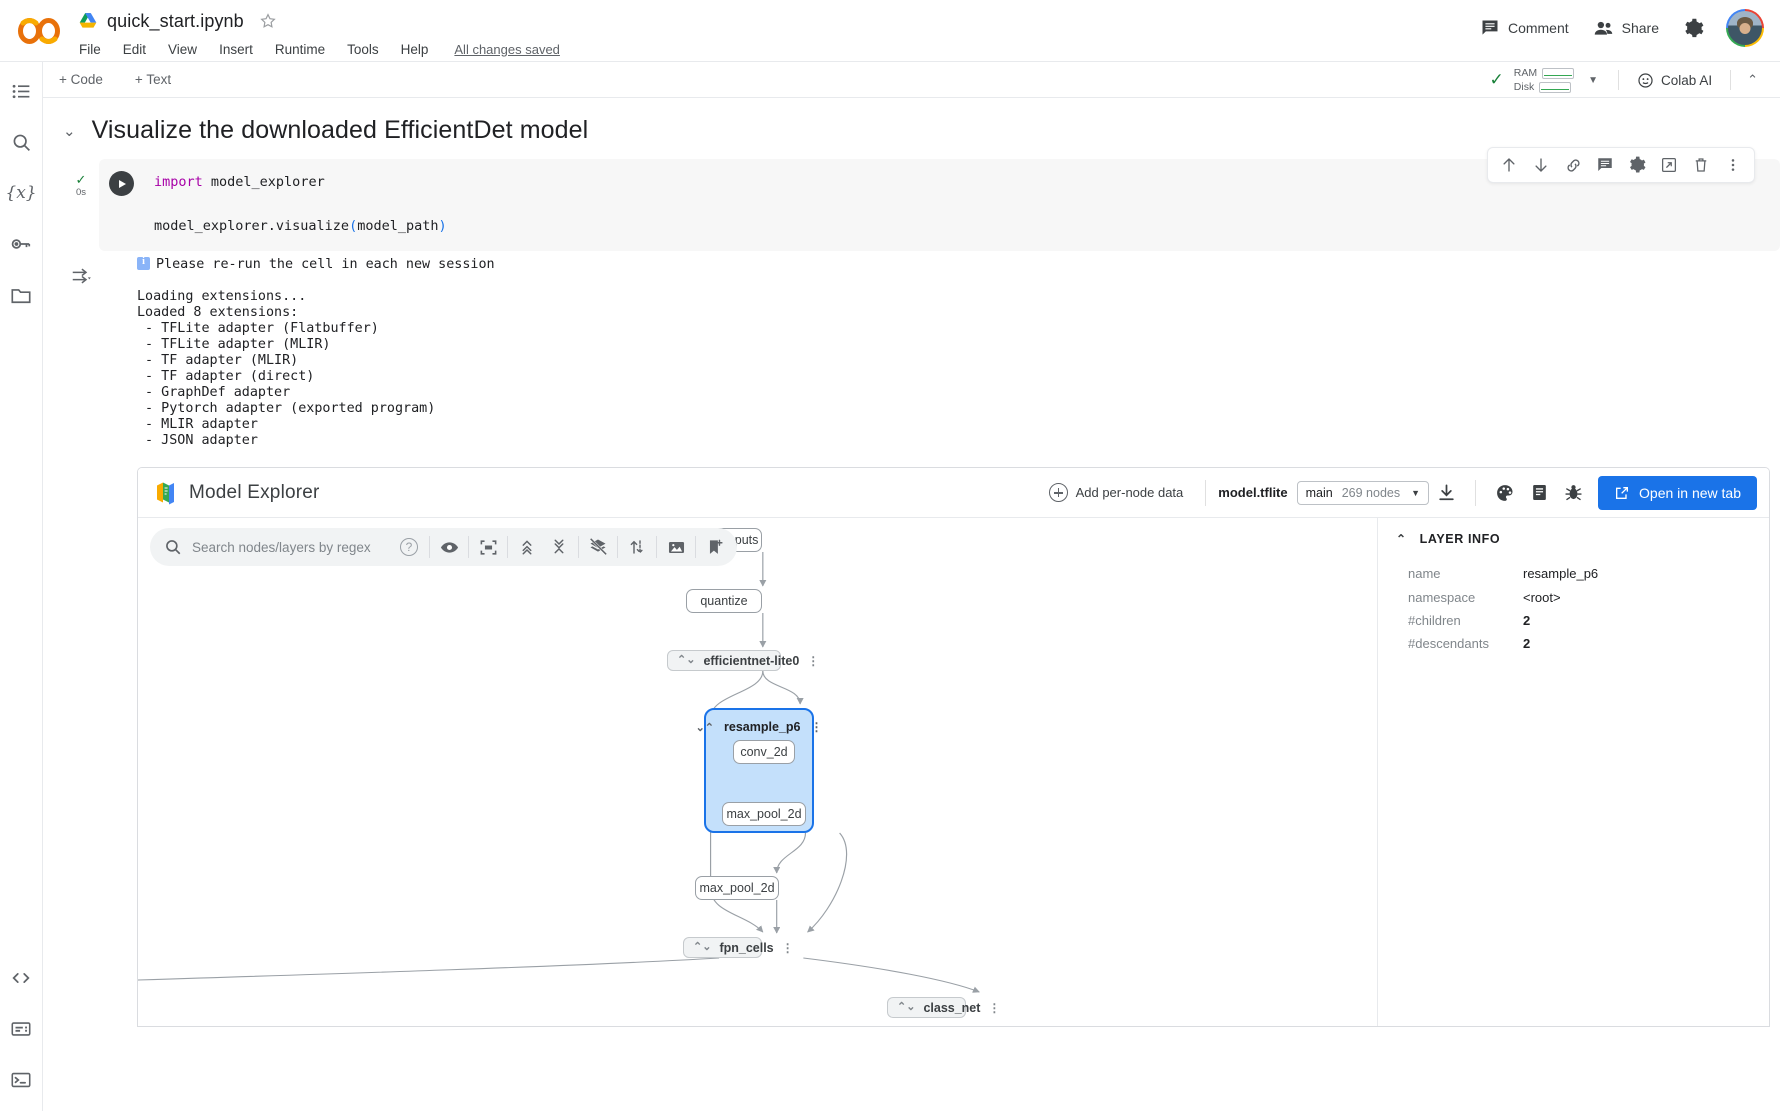  What do you see at coordinates (1687, 80) in the screenshot?
I see `colab-ai-label: Colab AI` at bounding box center [1687, 80].